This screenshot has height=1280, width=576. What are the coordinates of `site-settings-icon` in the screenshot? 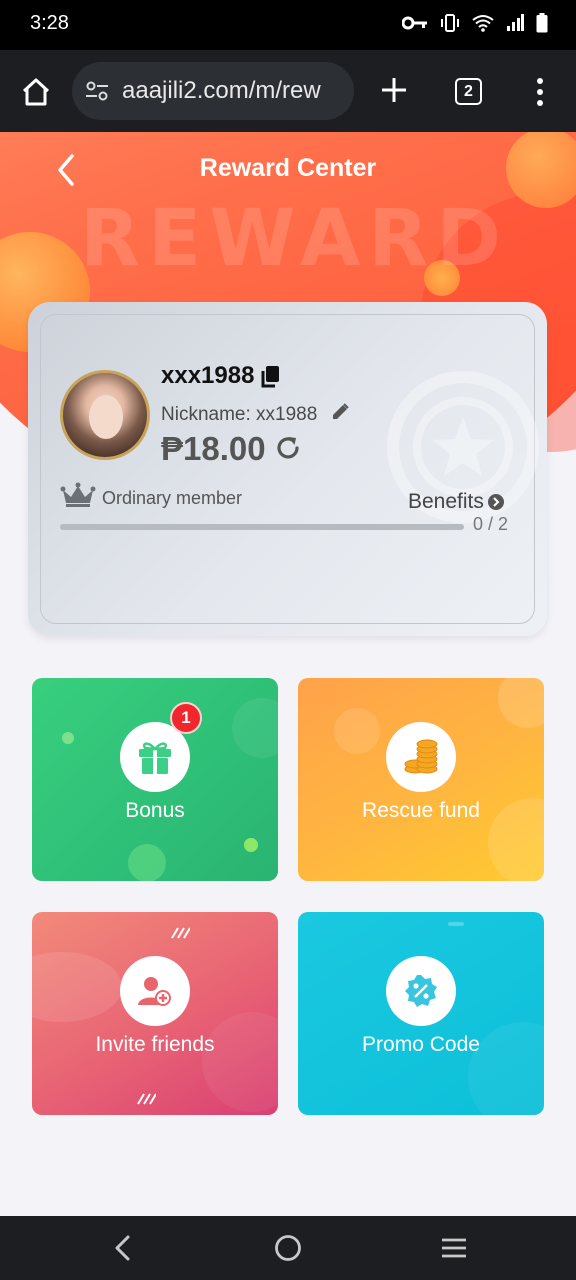 It's located at (97, 91).